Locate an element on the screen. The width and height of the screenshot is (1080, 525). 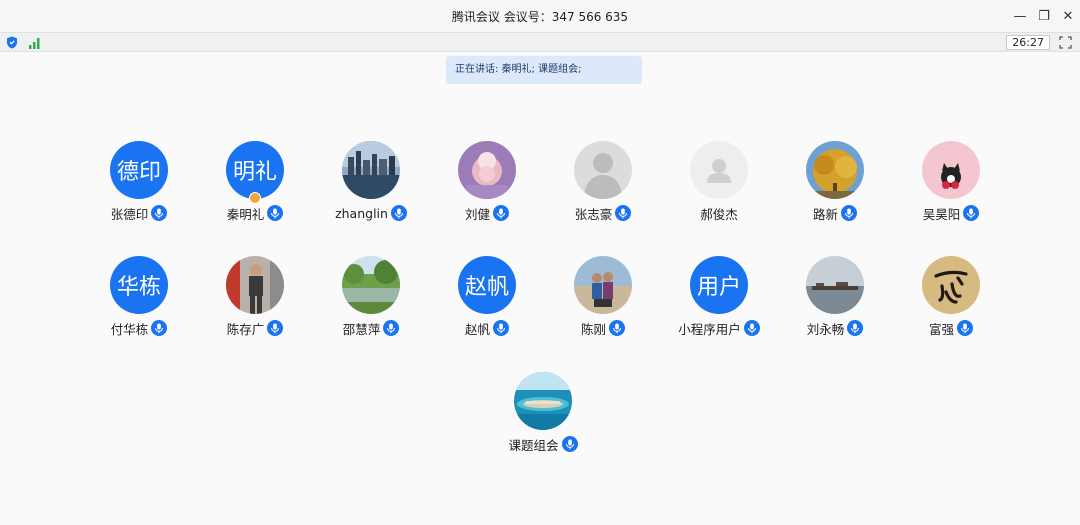
meeting-toolbar: 26:27 is located at coordinates (540, 42).